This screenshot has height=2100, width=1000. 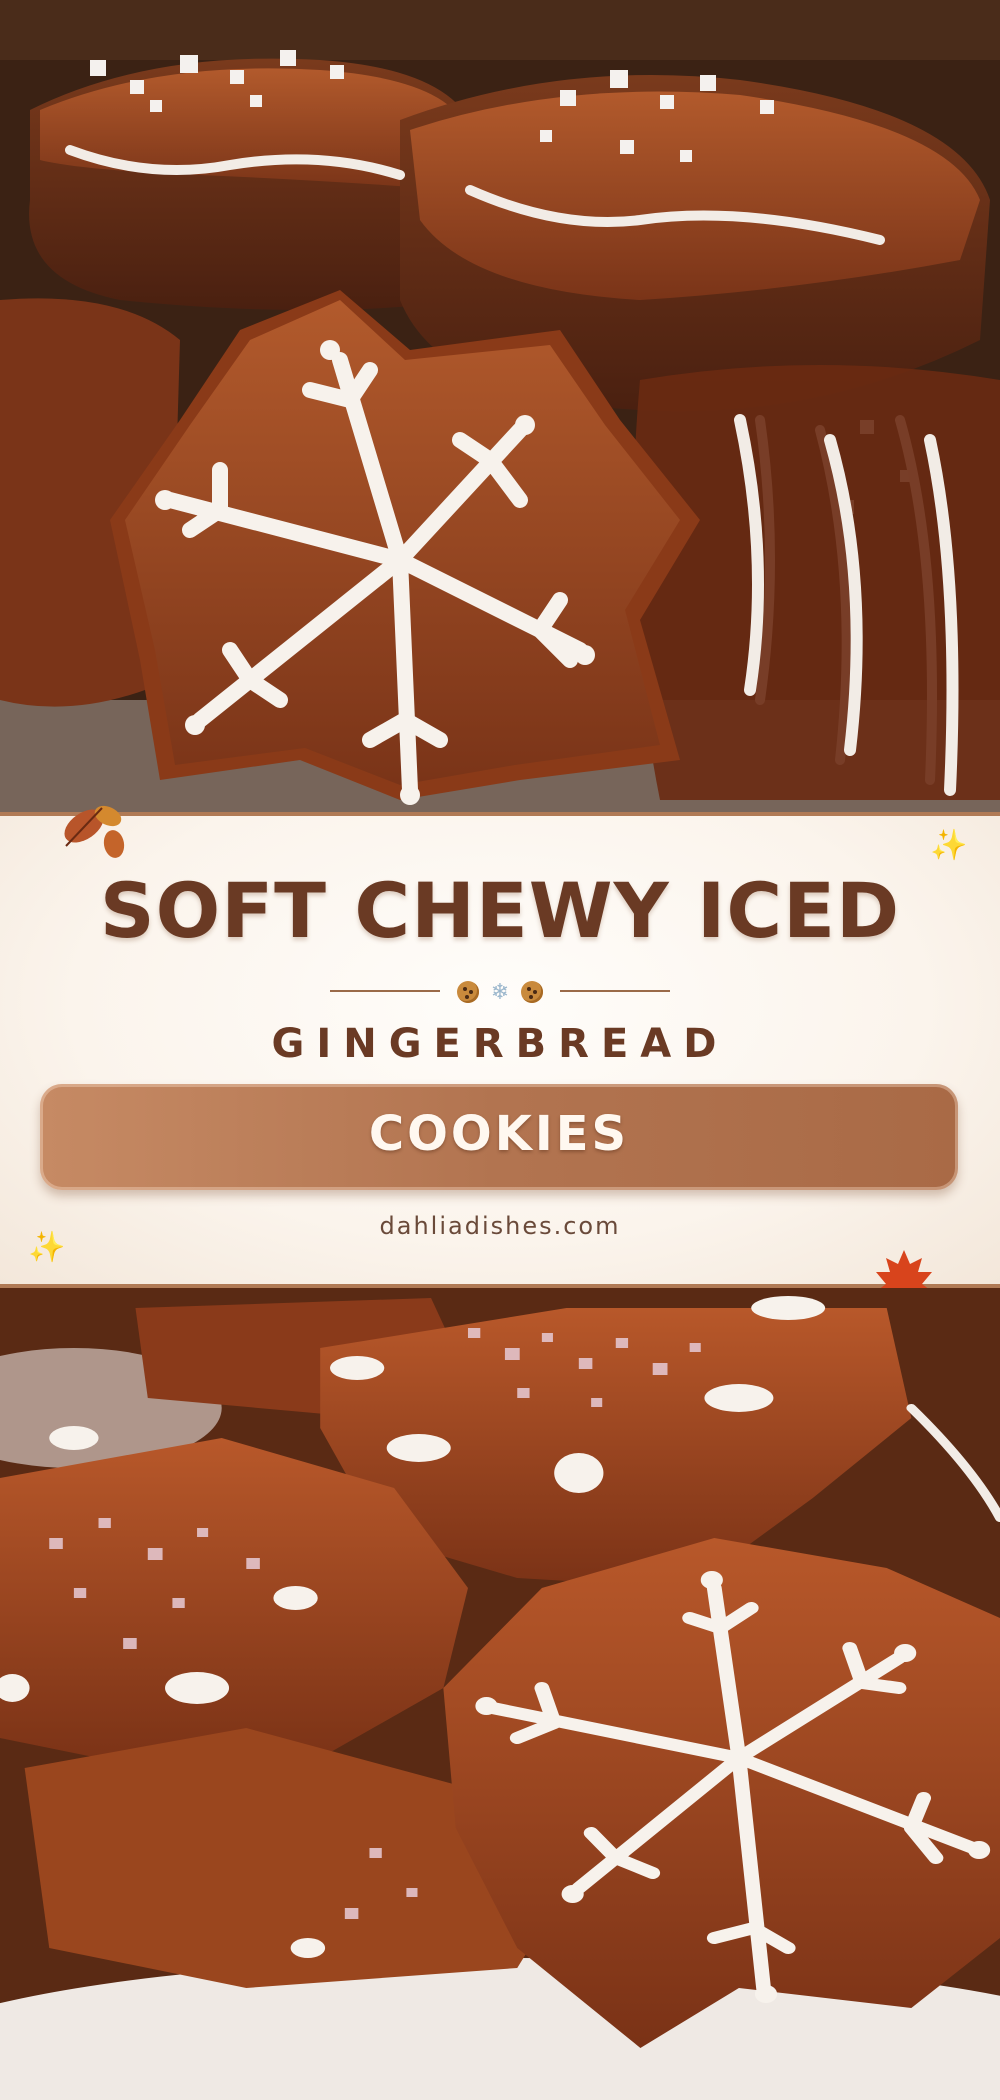 I want to click on snowflake-icon: ❄, so click(x=500, y=992).